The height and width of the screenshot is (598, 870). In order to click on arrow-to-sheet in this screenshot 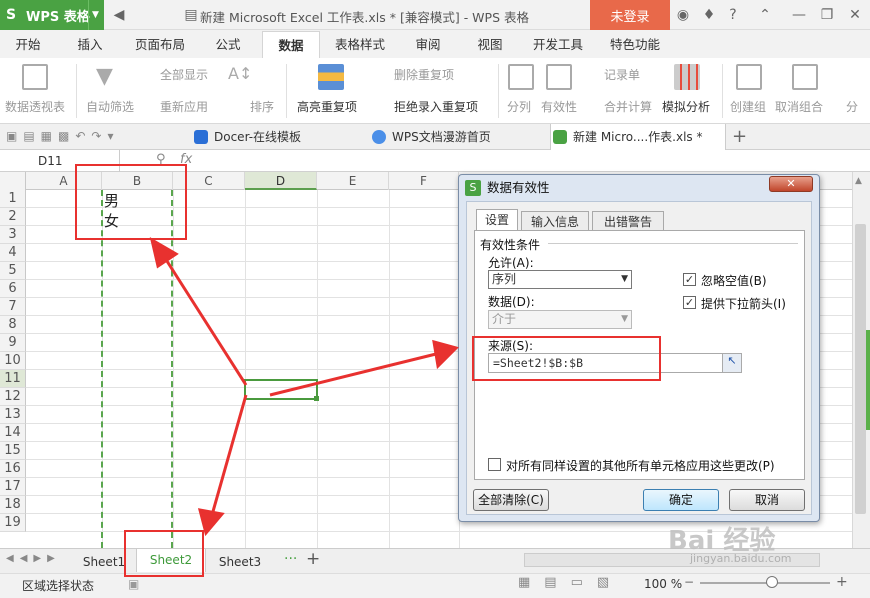, I will do `click(229, 455)`.